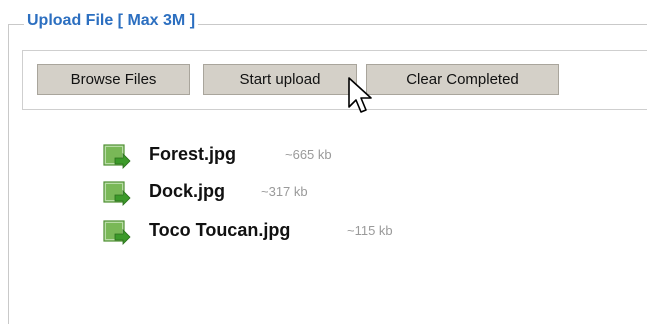  What do you see at coordinates (308, 154) in the screenshot?
I see `file-size: ~665 kb` at bounding box center [308, 154].